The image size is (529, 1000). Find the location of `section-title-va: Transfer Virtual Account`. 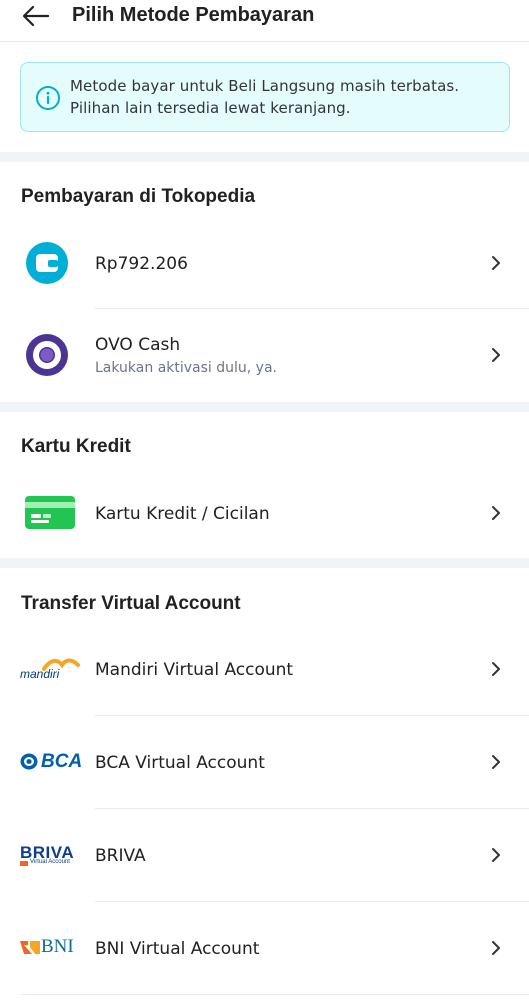

section-title-va: Transfer Virtual Account is located at coordinates (131, 603).